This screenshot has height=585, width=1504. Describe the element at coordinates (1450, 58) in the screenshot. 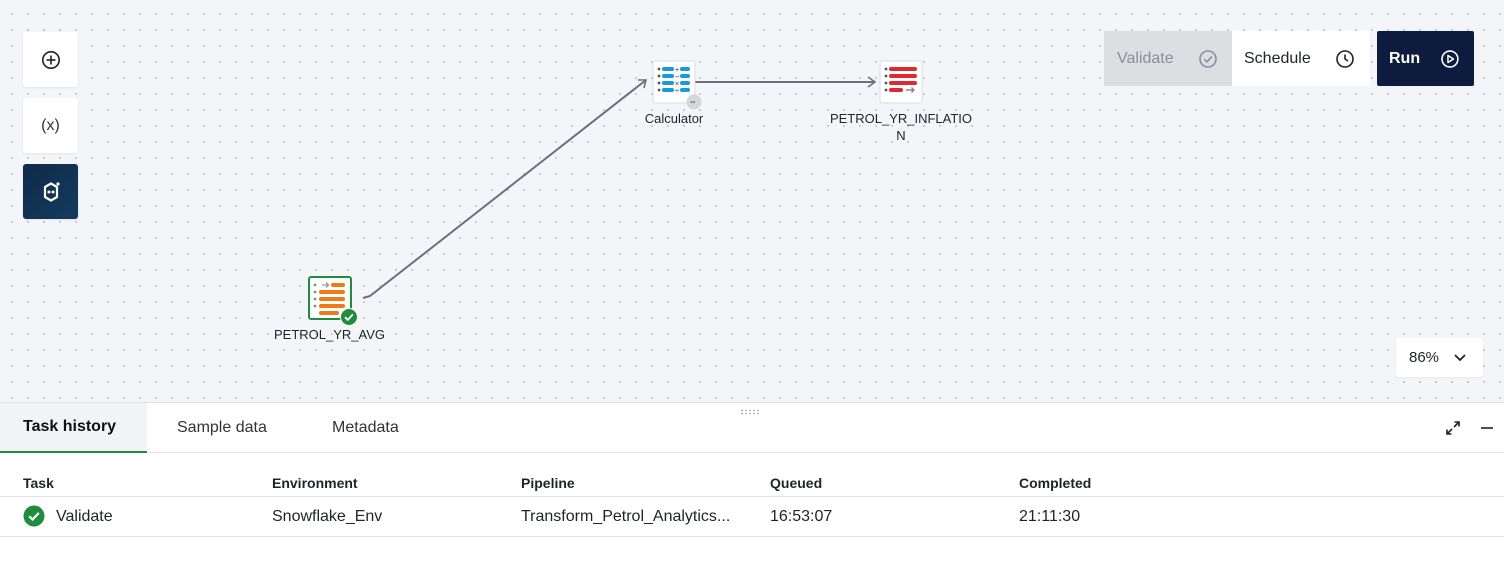

I see `play-circle-icon` at that location.